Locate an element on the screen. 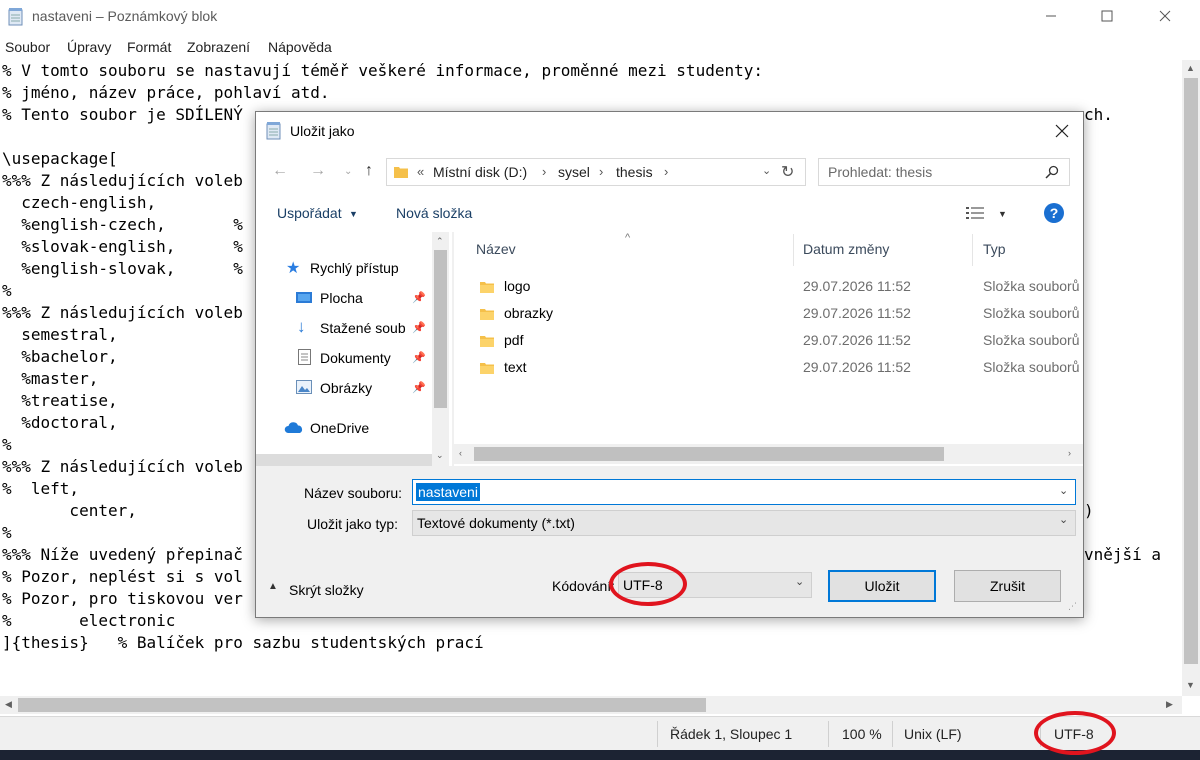 This screenshot has width=1200, height=760. nav-item-onedrive: OneDrive is located at coordinates (368, 428).